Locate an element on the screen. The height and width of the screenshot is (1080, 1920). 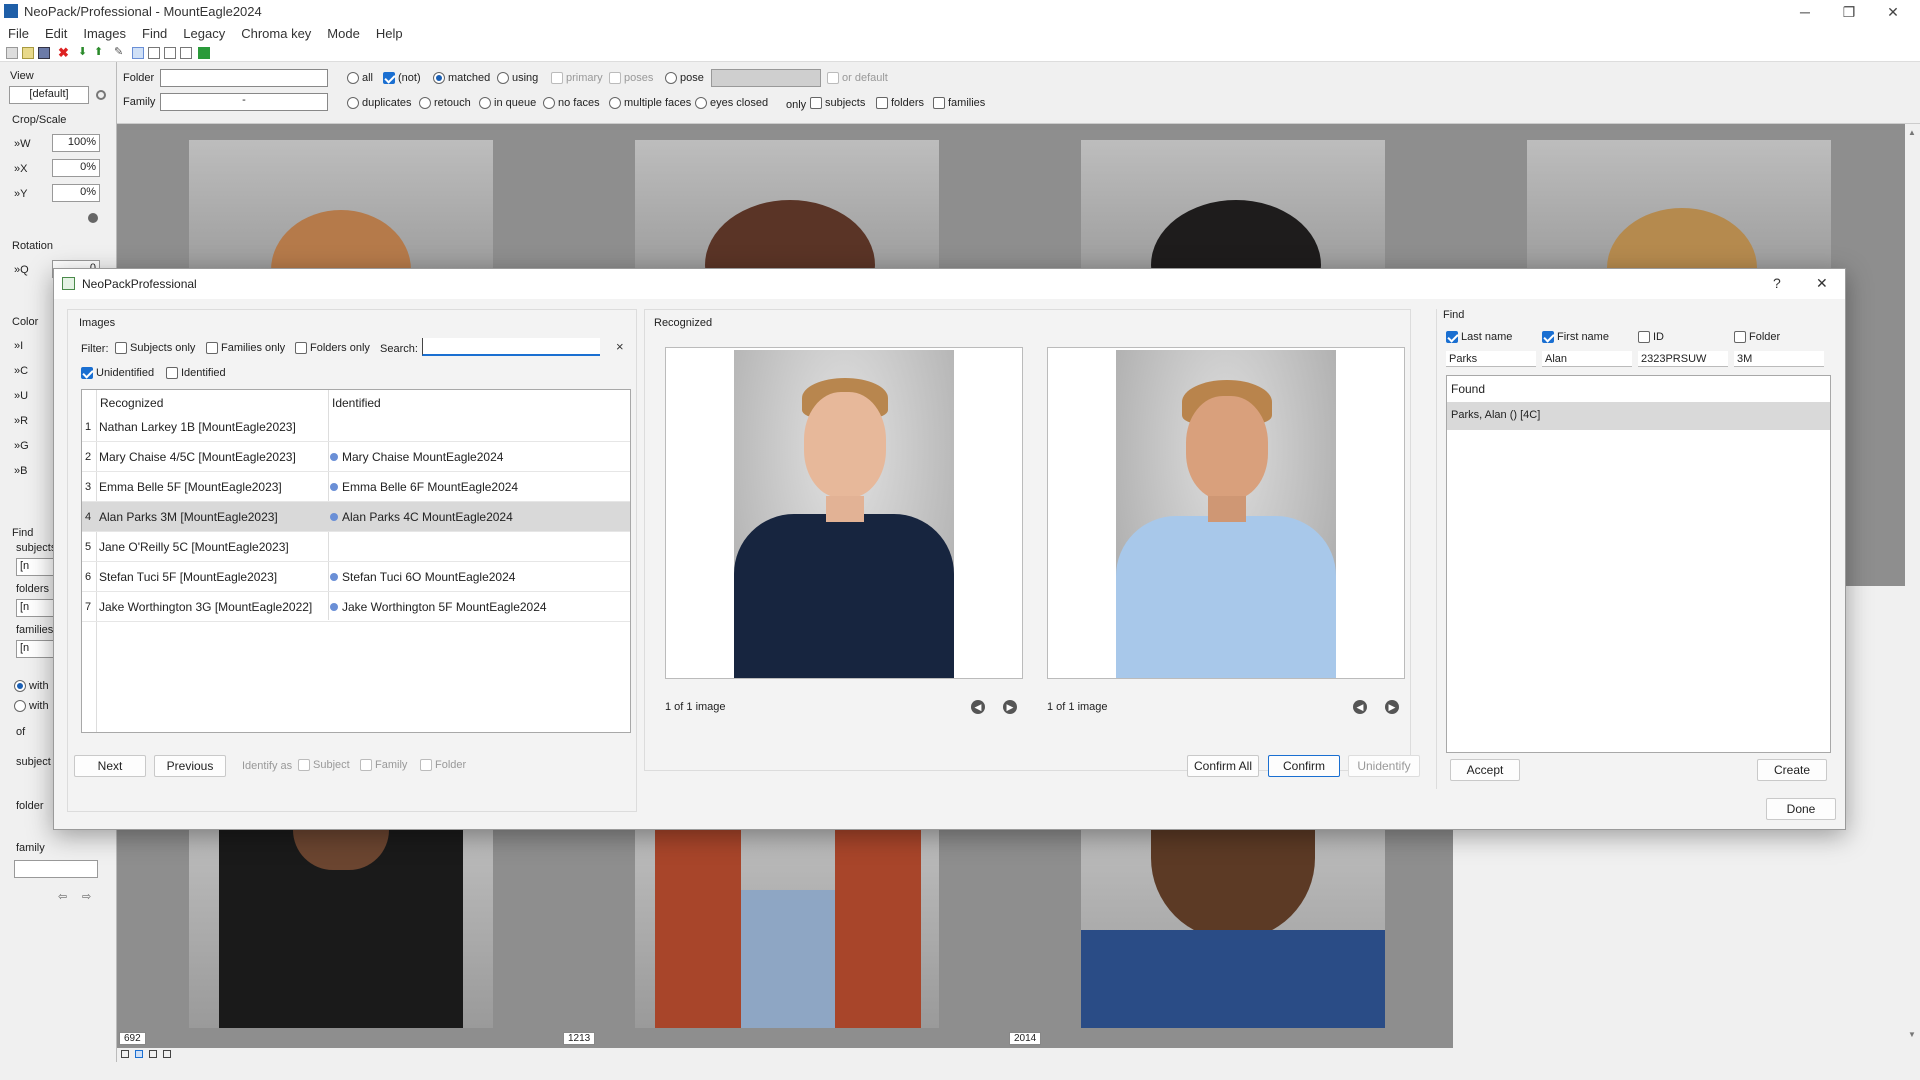
dialog-help-button: ? is located at coordinates (1777, 283).